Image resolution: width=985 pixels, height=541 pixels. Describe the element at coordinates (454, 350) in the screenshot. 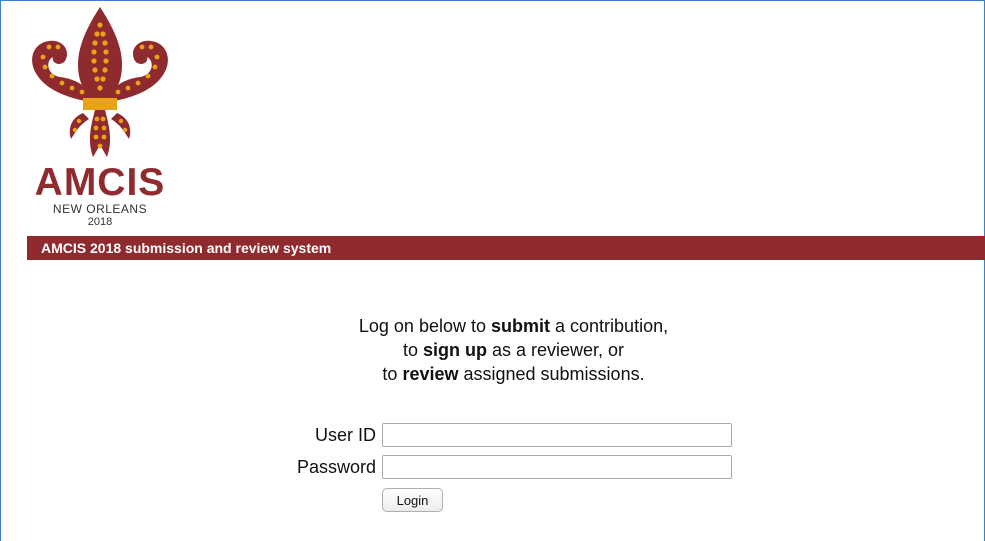

I see `intro-signup-emphasis: sign up` at that location.